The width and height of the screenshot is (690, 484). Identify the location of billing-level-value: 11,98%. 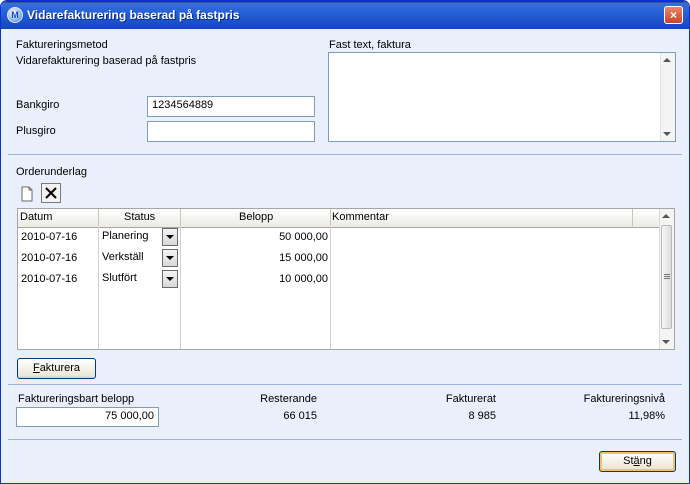
(647, 416).